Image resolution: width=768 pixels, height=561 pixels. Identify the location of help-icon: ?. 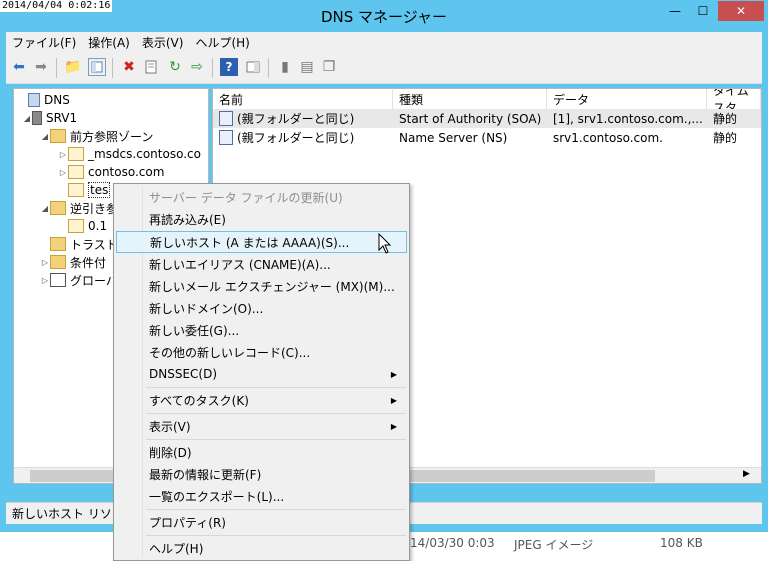
(229, 67).